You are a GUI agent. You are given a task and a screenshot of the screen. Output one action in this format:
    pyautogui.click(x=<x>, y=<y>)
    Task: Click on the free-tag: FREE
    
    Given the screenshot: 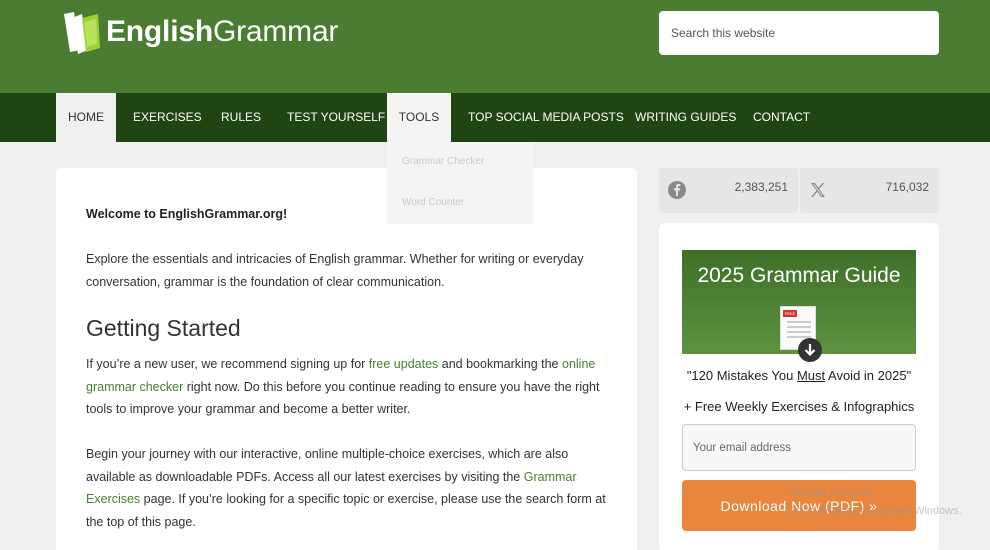 What is the action you would take?
    pyautogui.click(x=790, y=313)
    